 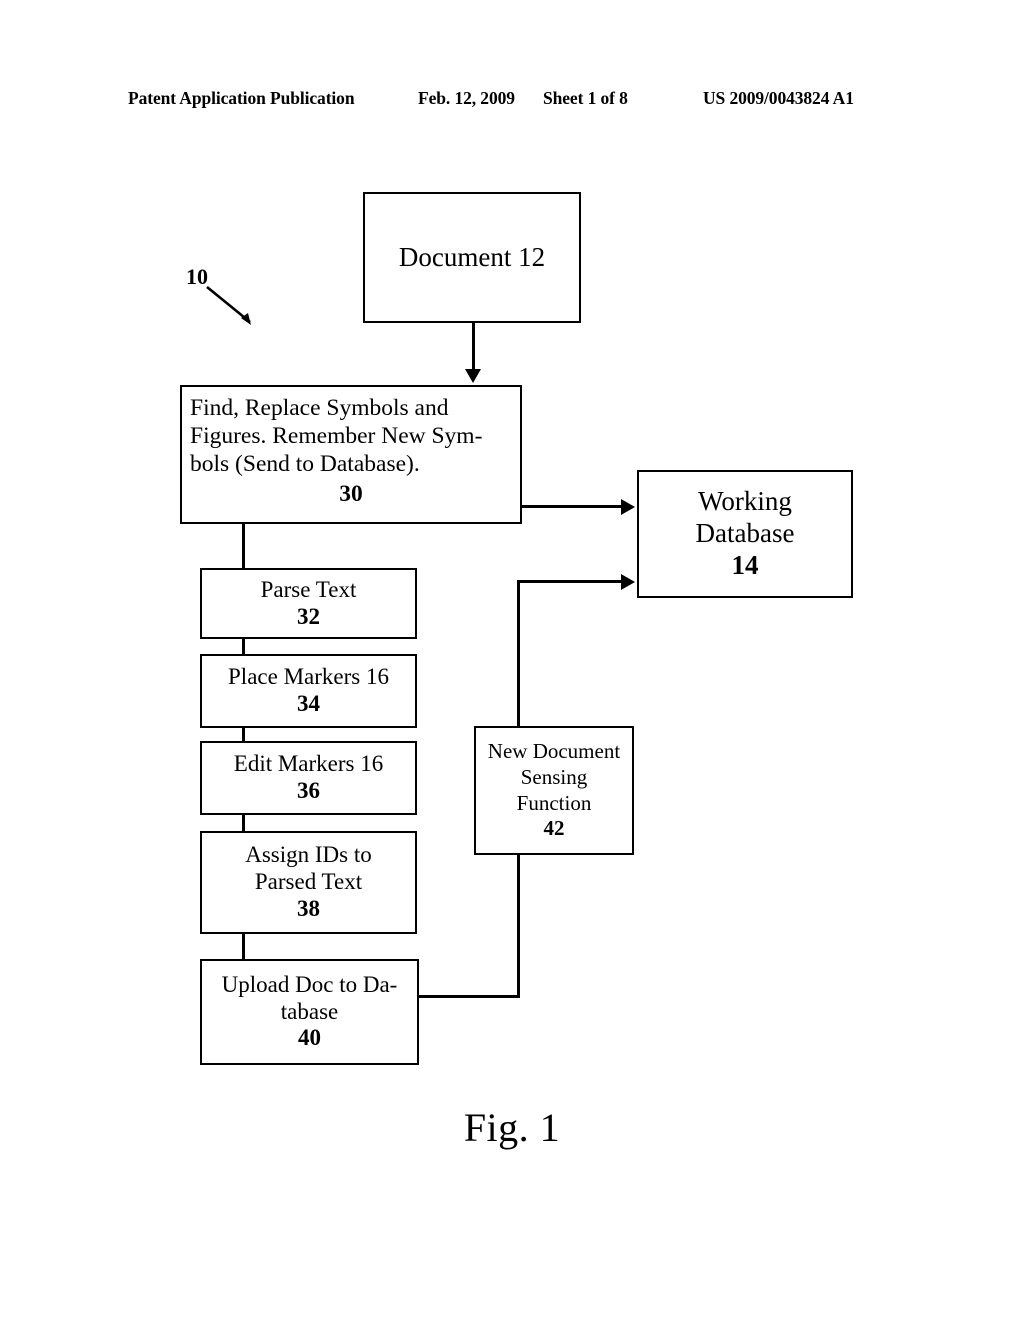 What do you see at coordinates (572, 506) in the screenshot?
I see `connector-find-to-database` at bounding box center [572, 506].